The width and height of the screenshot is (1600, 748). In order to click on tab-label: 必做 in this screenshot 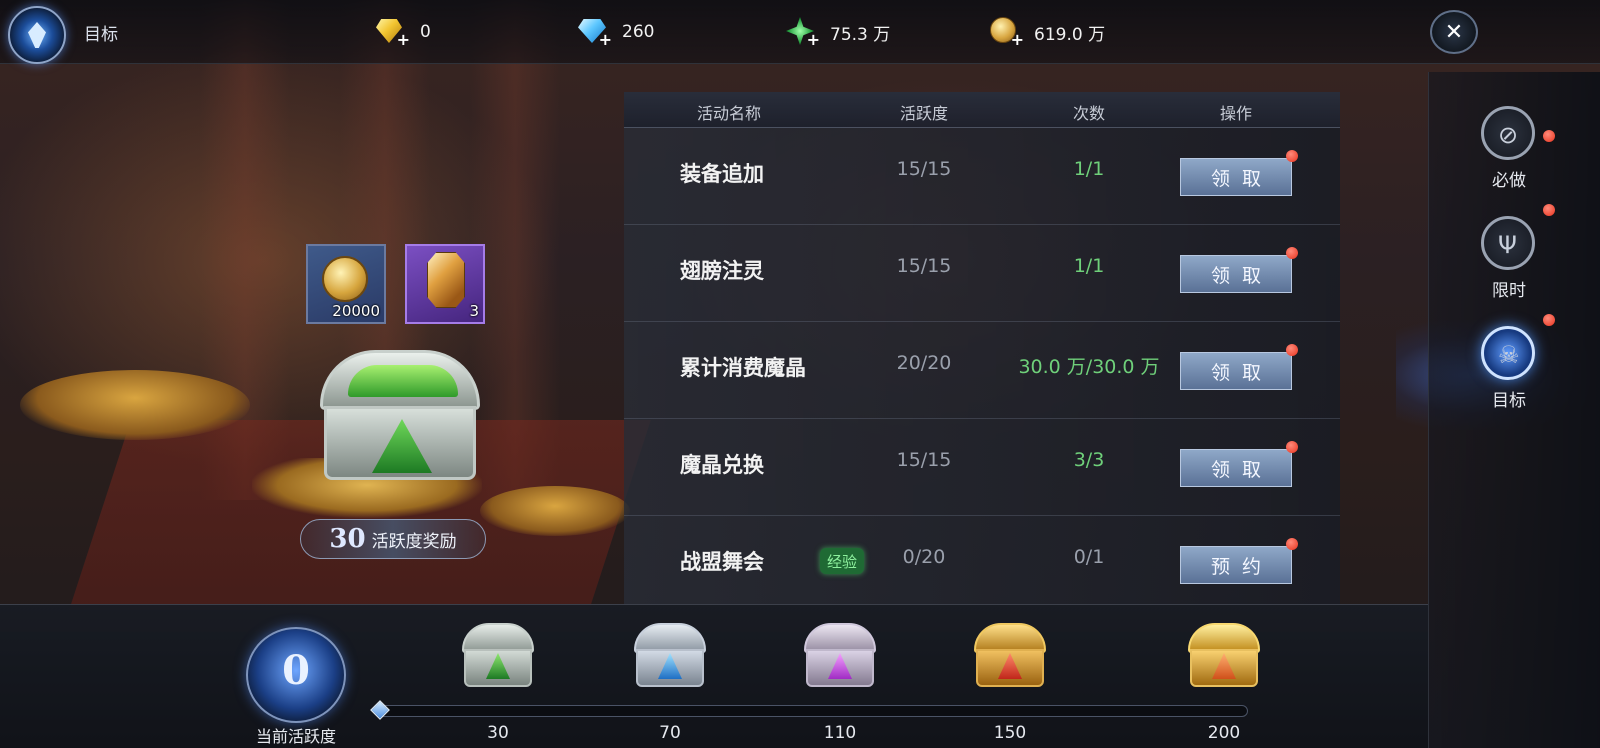, I will do `click(1509, 181)`.